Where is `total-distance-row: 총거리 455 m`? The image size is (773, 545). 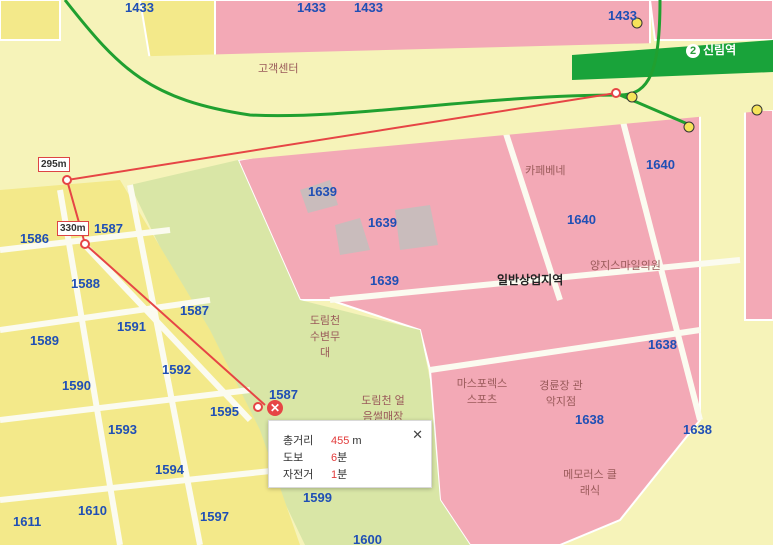 total-distance-row: 총거리 455 m is located at coordinates (322, 440).